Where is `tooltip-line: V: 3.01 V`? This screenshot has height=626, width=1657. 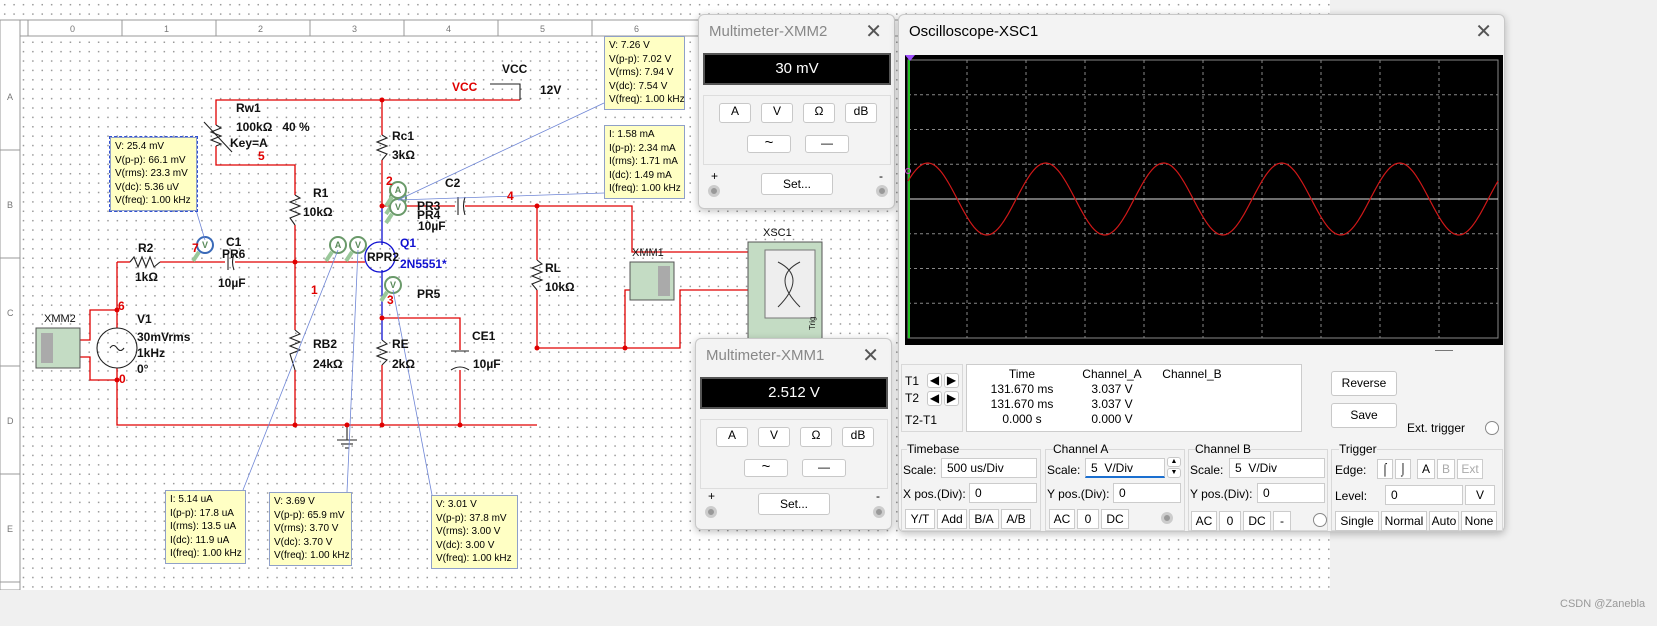
tooltip-line: V: 3.01 V is located at coordinates (456, 504).